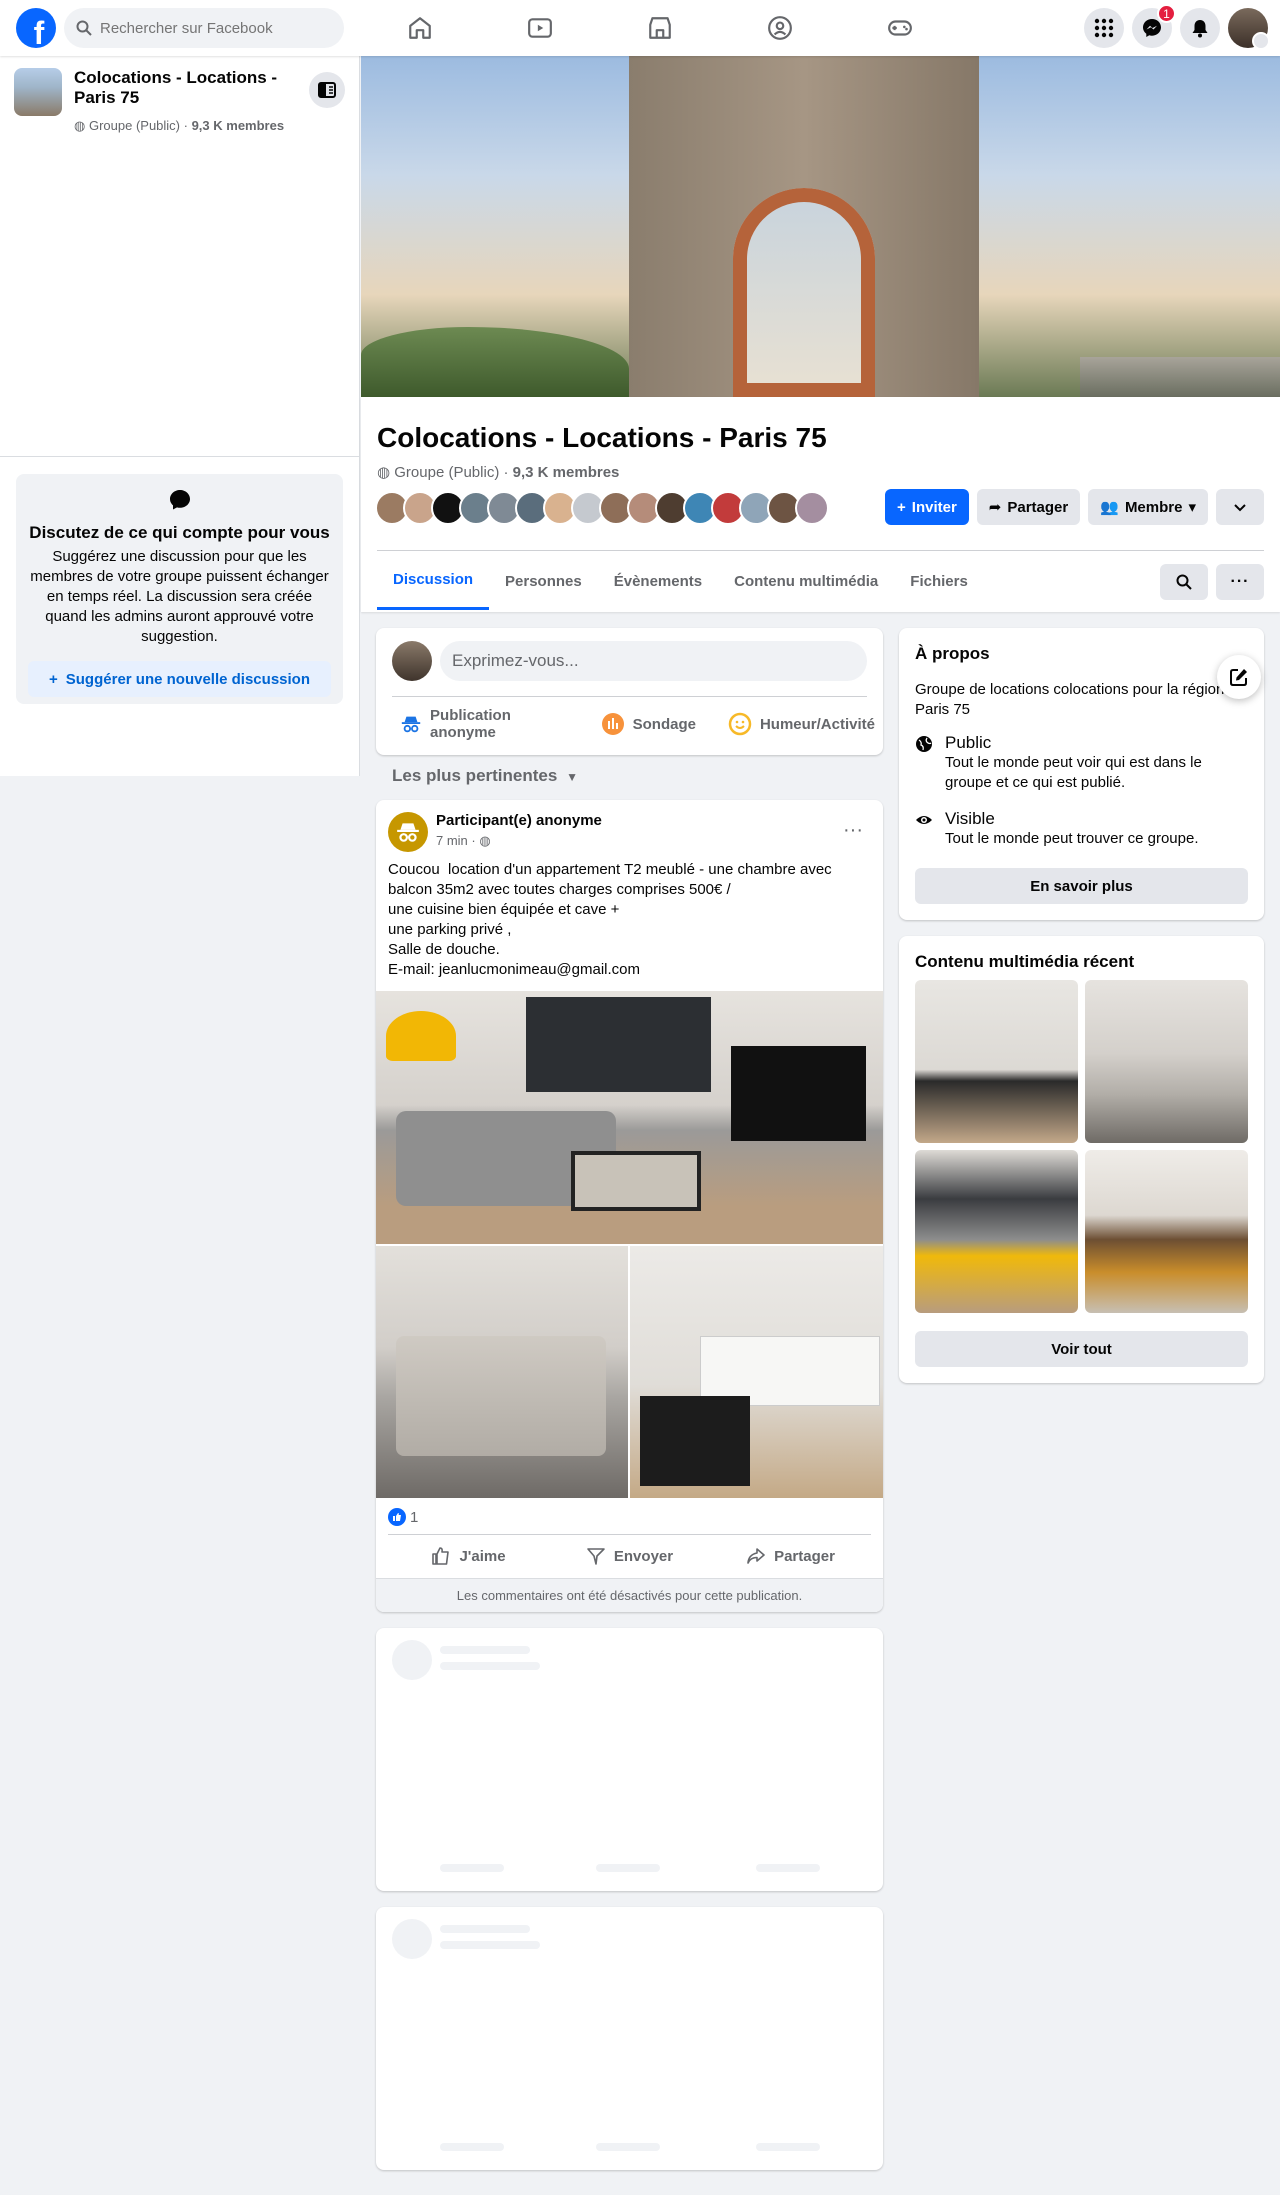 The height and width of the screenshot is (2195, 1280). What do you see at coordinates (484, 724) in the screenshot?
I see `anonymous-post-button: Publication anonyme` at bounding box center [484, 724].